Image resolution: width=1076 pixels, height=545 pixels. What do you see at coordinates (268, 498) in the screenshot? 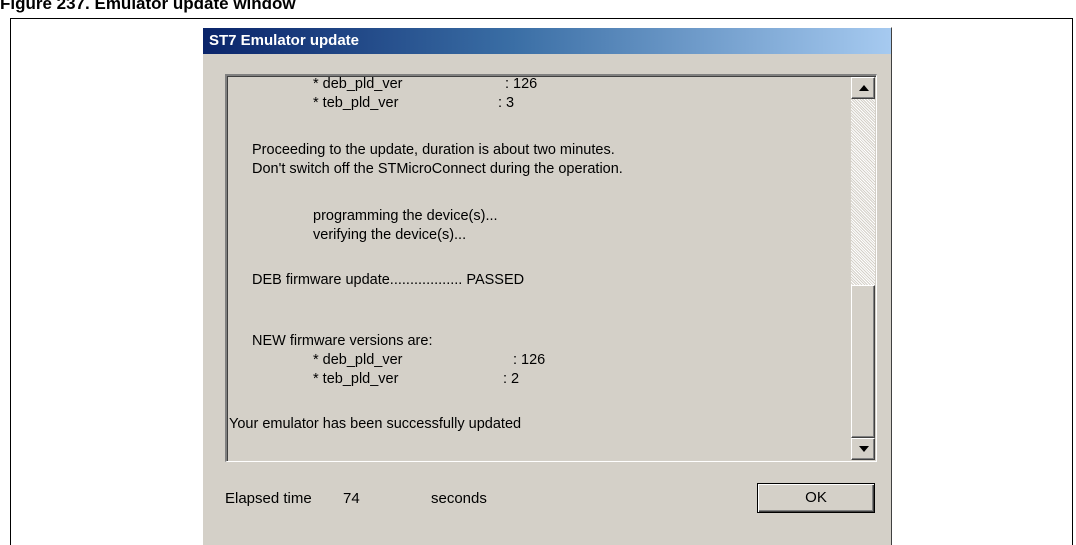
I see `elapsed-time-label: Elapsed time` at bounding box center [268, 498].